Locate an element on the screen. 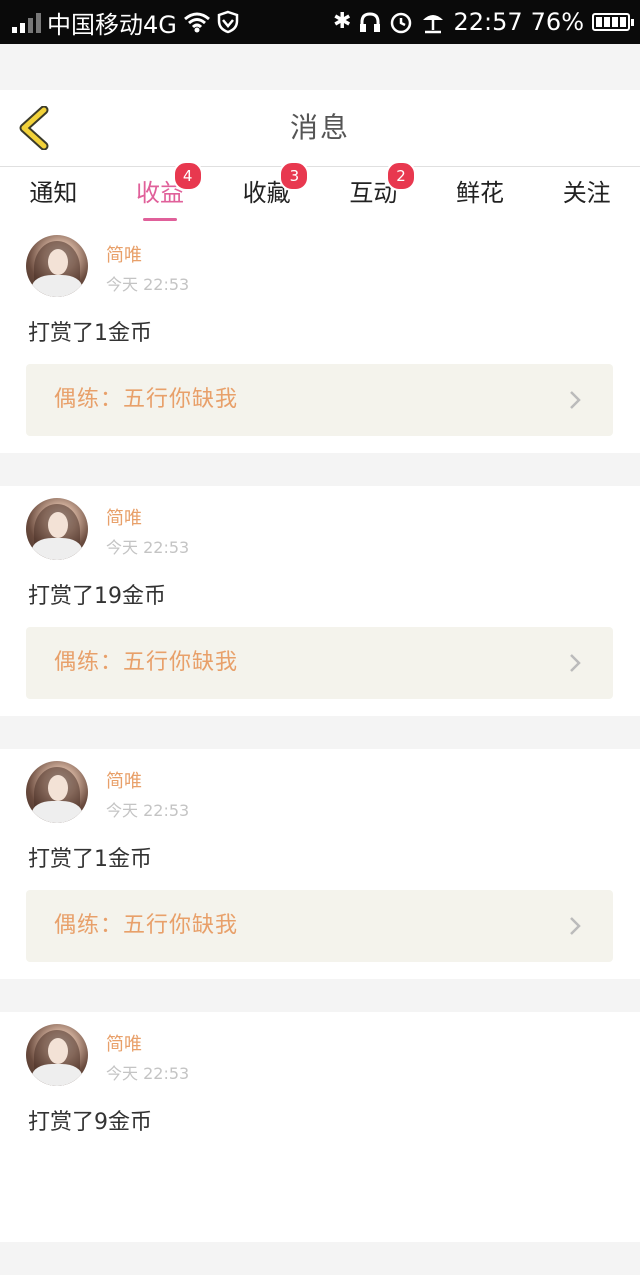 This screenshot has width=640, height=1275. tab-bar: 通知 收益 4 收藏 3 互动 2 鲜花 关注 is located at coordinates (320, 192).